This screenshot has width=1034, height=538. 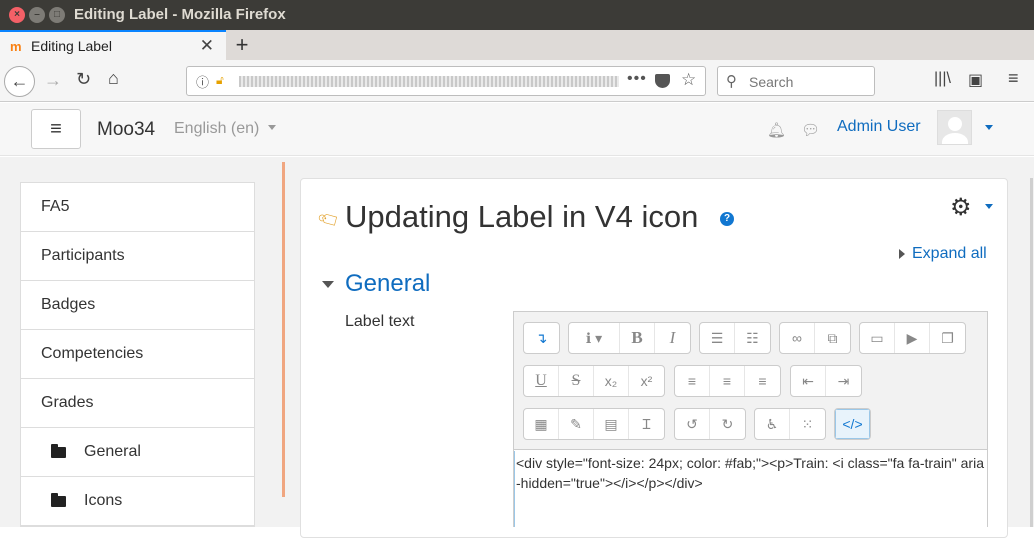 What do you see at coordinates (594, 338) in the screenshot?
I see `paragraph-styles-icon: ℹ ▾` at bounding box center [594, 338].